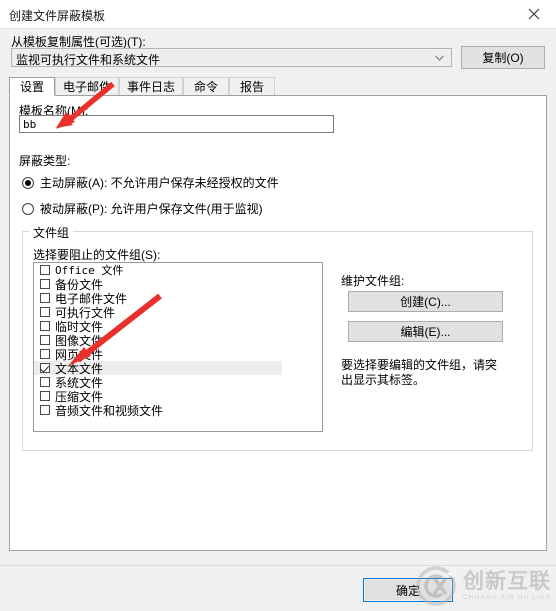 Image resolution: width=556 pixels, height=611 pixels. I want to click on window-title: 创建文件屏蔽模板, so click(57, 16).